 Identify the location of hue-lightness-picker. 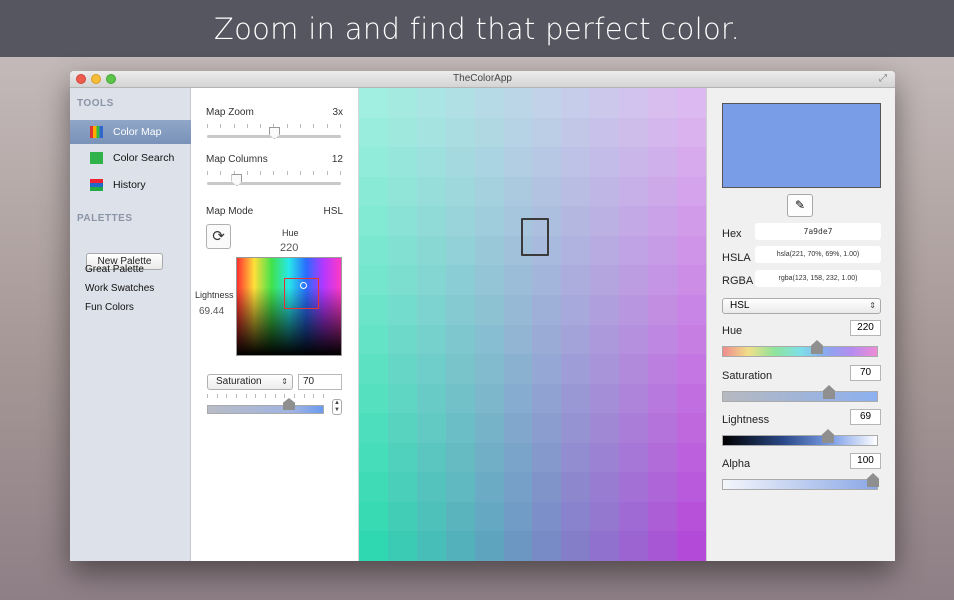
(289, 306).